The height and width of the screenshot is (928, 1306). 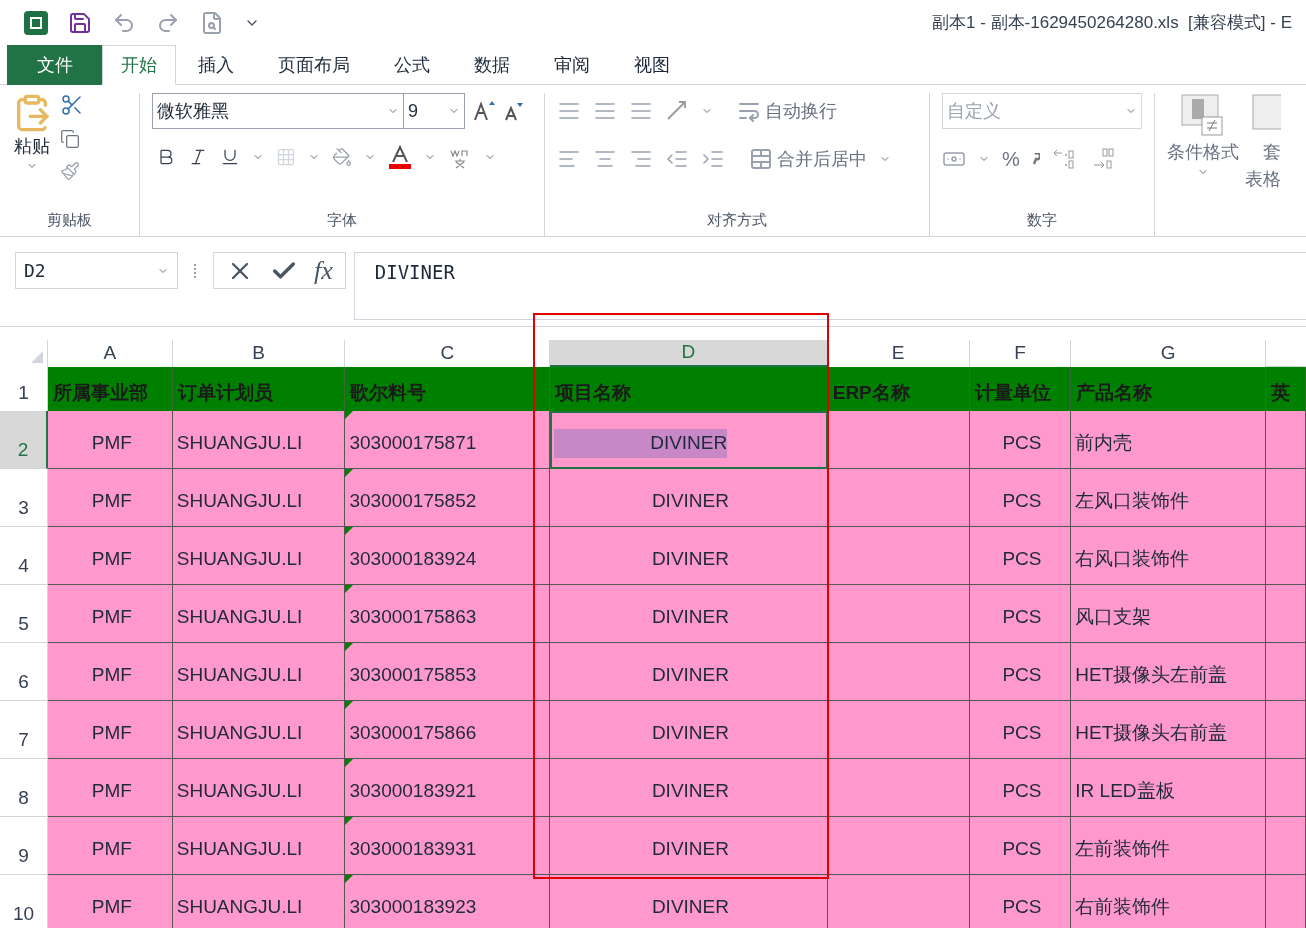 I want to click on table-cell: 303000183924, so click(x=448, y=556).